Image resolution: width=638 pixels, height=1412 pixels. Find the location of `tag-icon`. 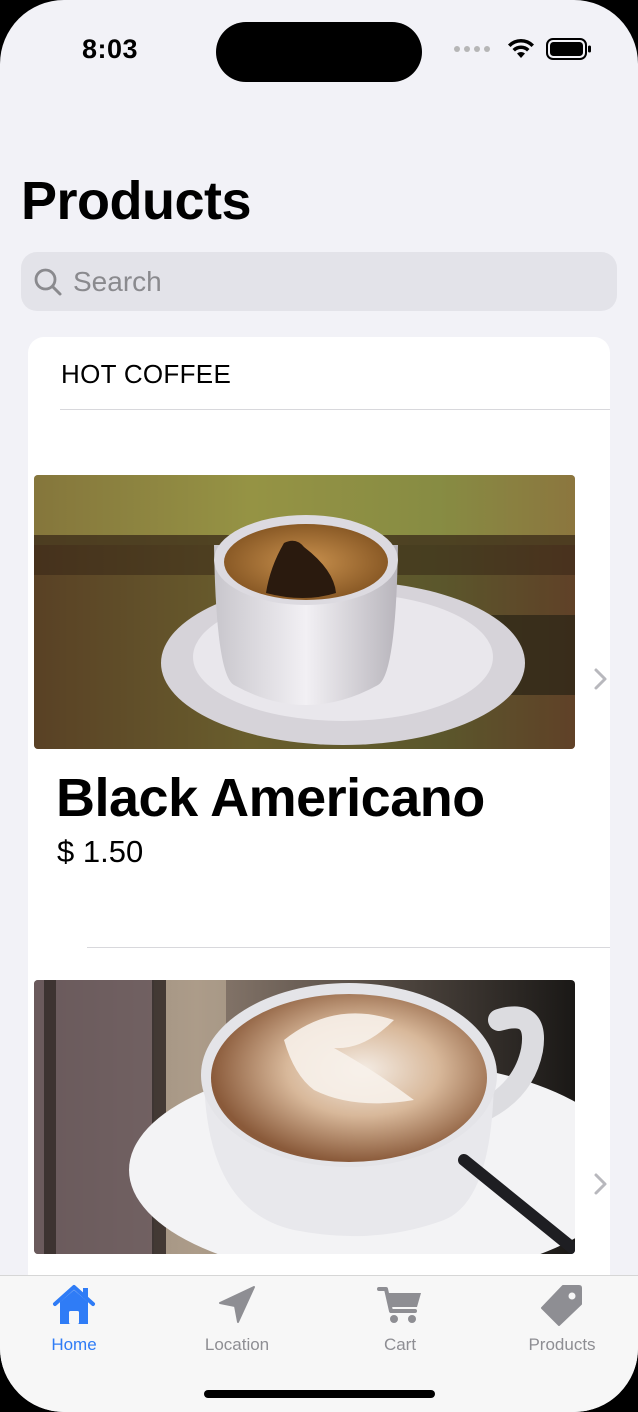

tag-icon is located at coordinates (561, 1305).